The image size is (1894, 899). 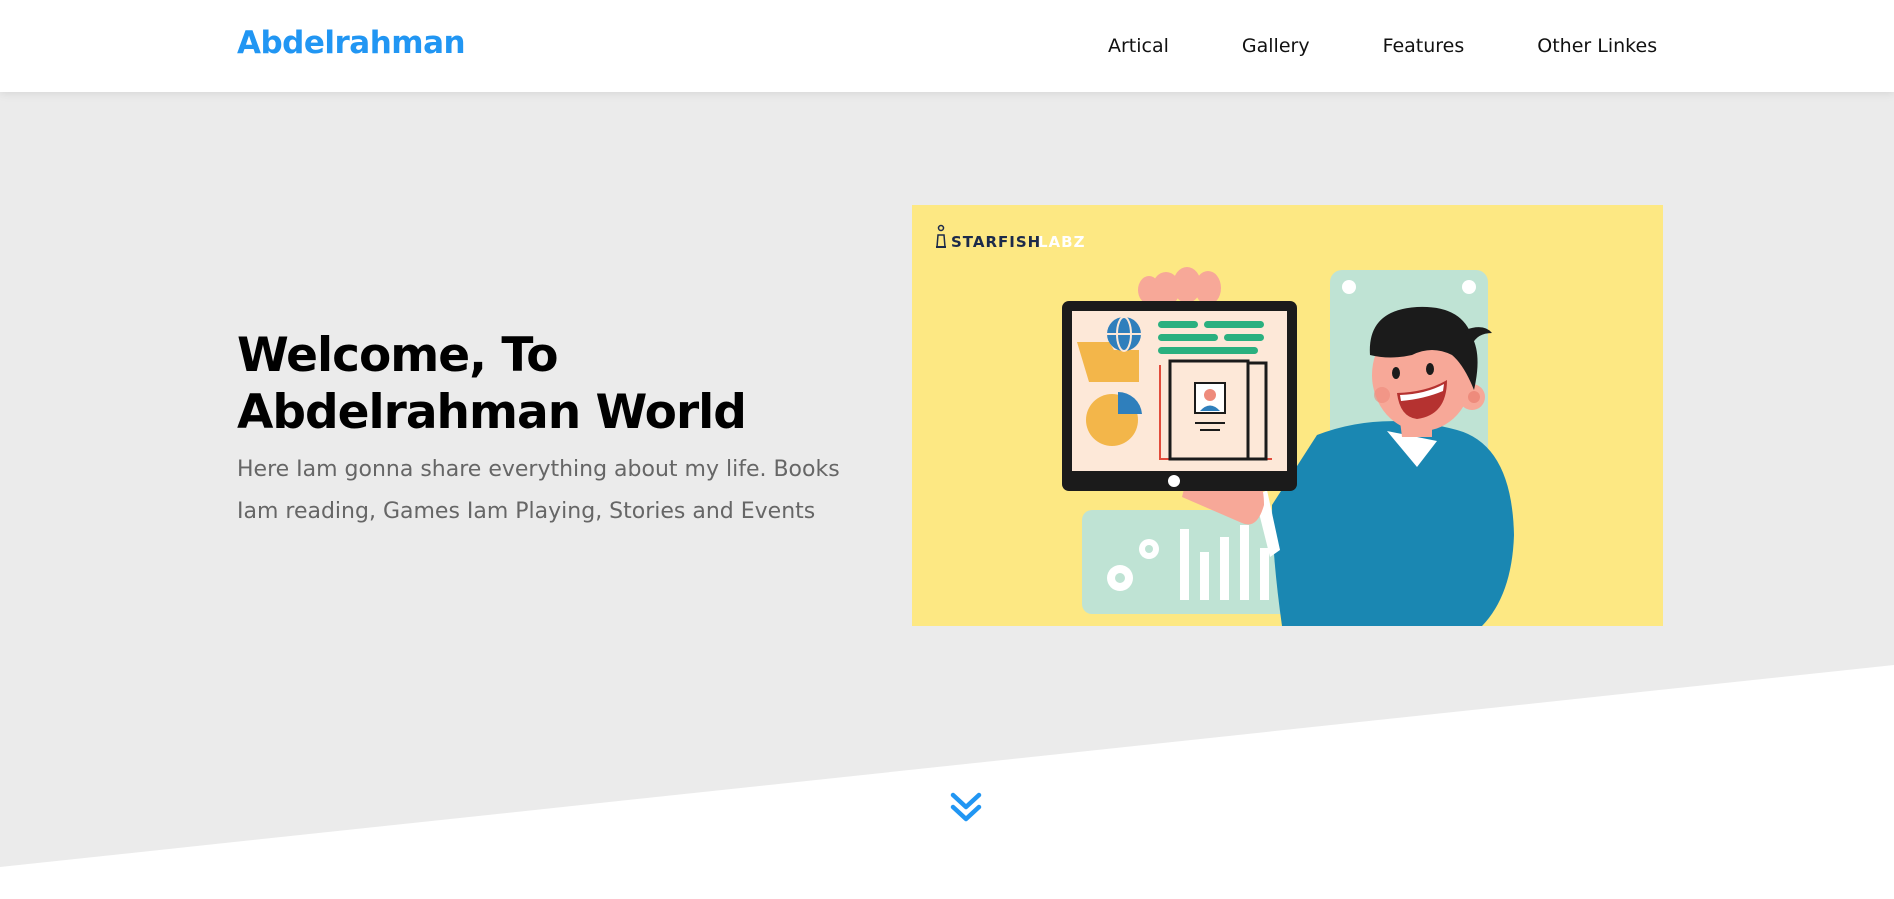 What do you see at coordinates (1424, 46) in the screenshot?
I see `nav-link-features: Features` at bounding box center [1424, 46].